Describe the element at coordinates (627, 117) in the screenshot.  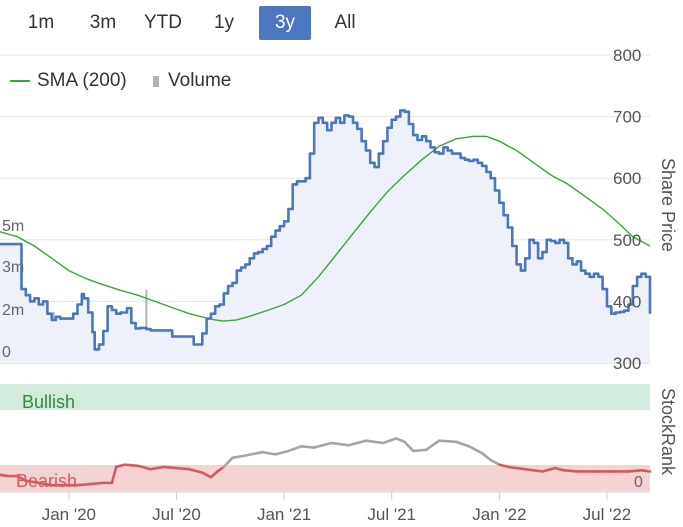
I see `price-tick-label: 700` at that location.